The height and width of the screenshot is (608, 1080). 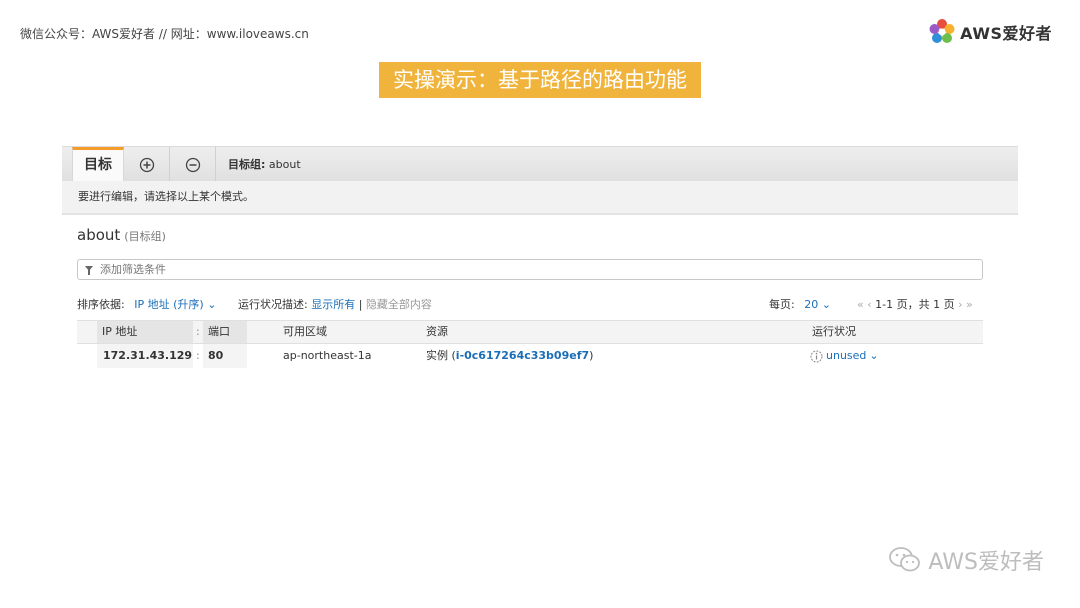 What do you see at coordinates (164, 34) in the screenshot?
I see `wechat-account-note: 微信公众号：AWS爱好者 // 网址：www.iloveaws.cn` at bounding box center [164, 34].